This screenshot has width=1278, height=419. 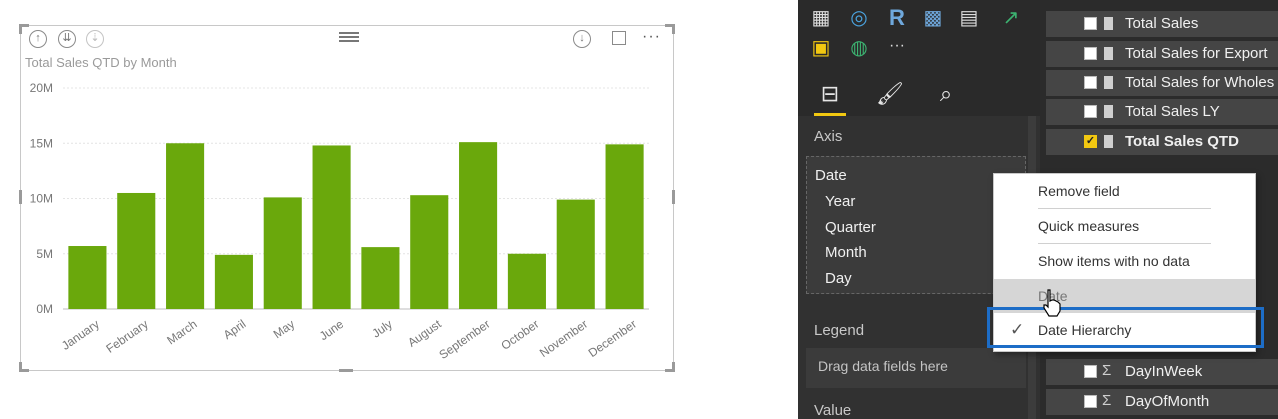 I want to click on menu-item-label: Remove field, so click(x=1079, y=191).